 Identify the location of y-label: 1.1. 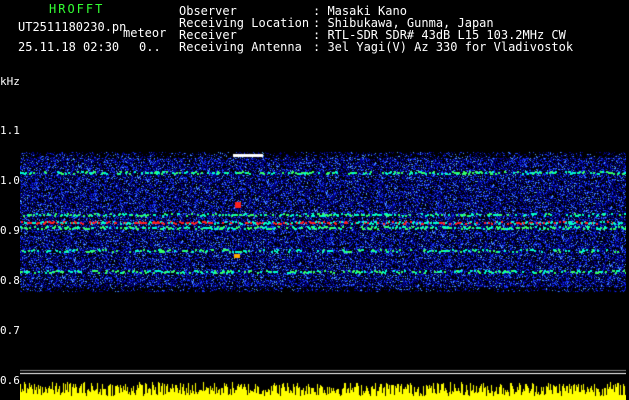
(10, 130).